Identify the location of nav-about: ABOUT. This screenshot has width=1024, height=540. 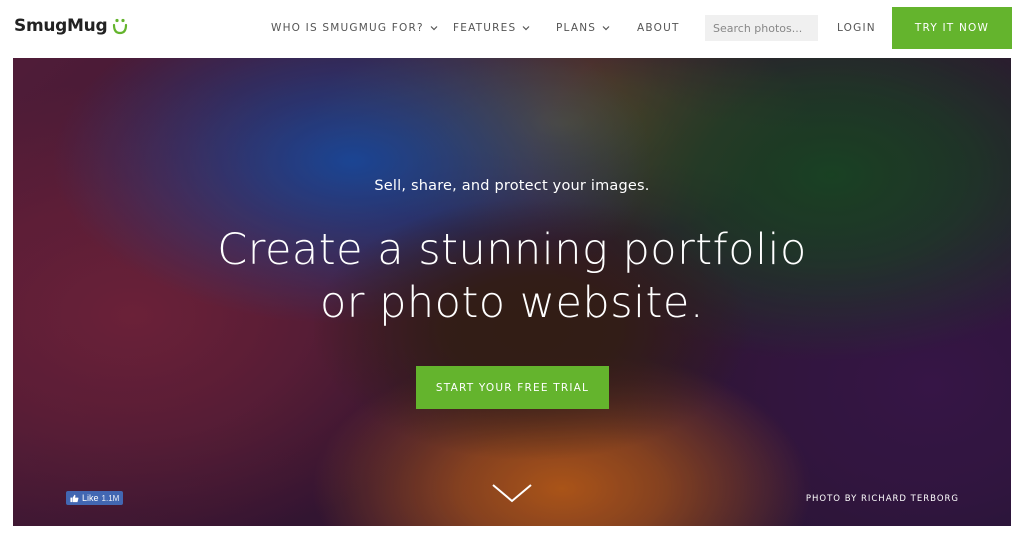
(658, 28).